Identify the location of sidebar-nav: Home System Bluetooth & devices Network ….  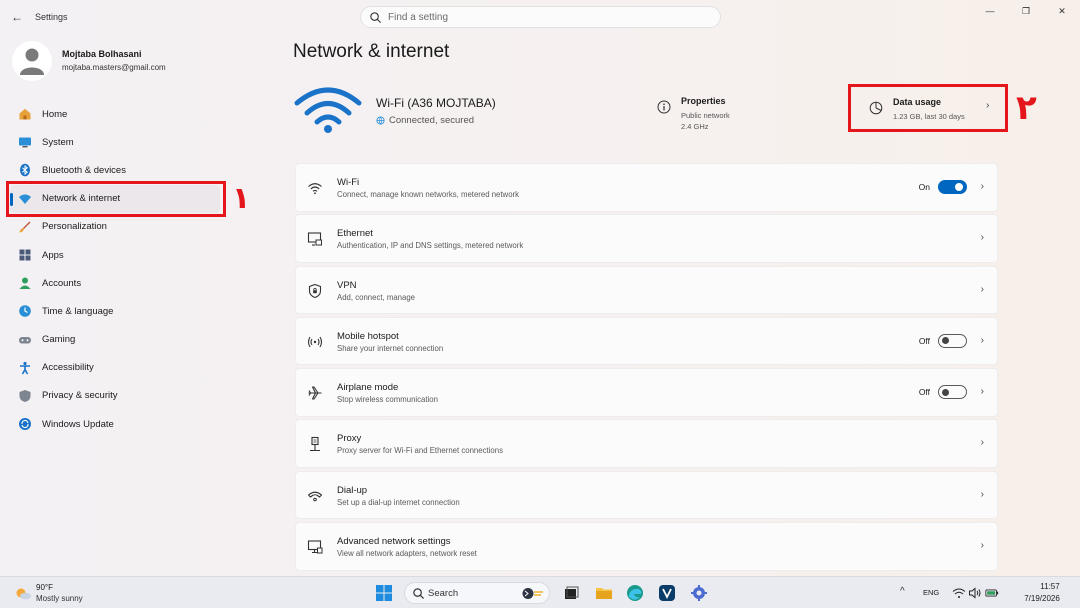
(115, 269).